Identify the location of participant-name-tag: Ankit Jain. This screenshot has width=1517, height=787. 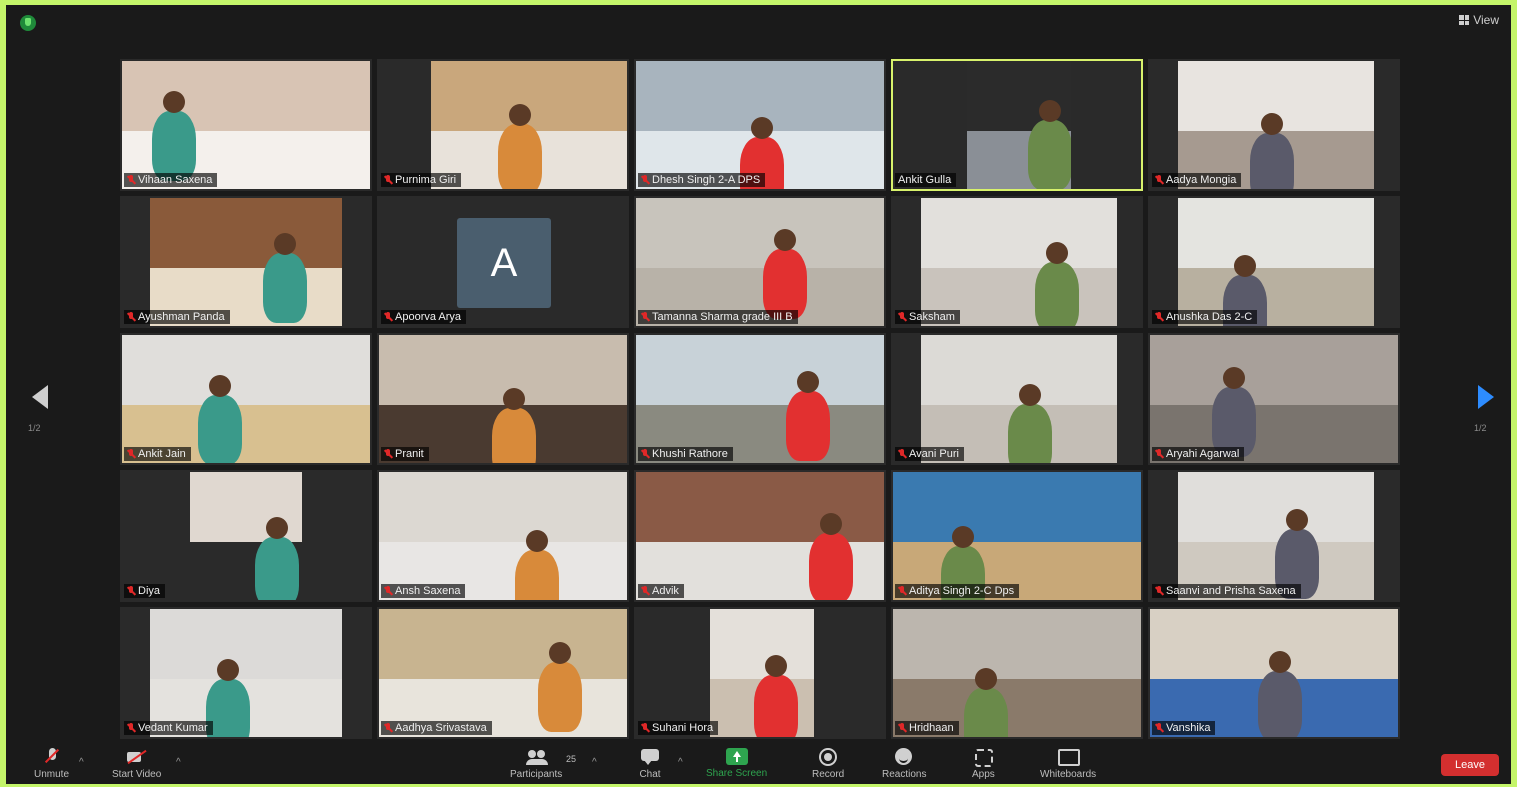
(157, 454).